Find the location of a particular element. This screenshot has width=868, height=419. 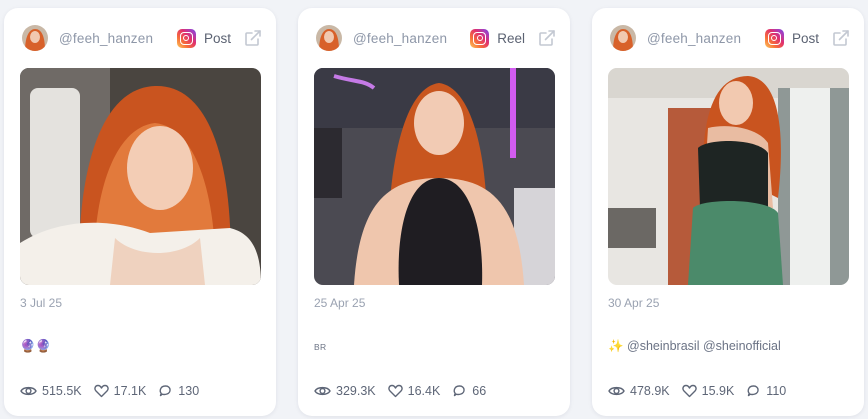

likes-count: 17.1K is located at coordinates (130, 391).